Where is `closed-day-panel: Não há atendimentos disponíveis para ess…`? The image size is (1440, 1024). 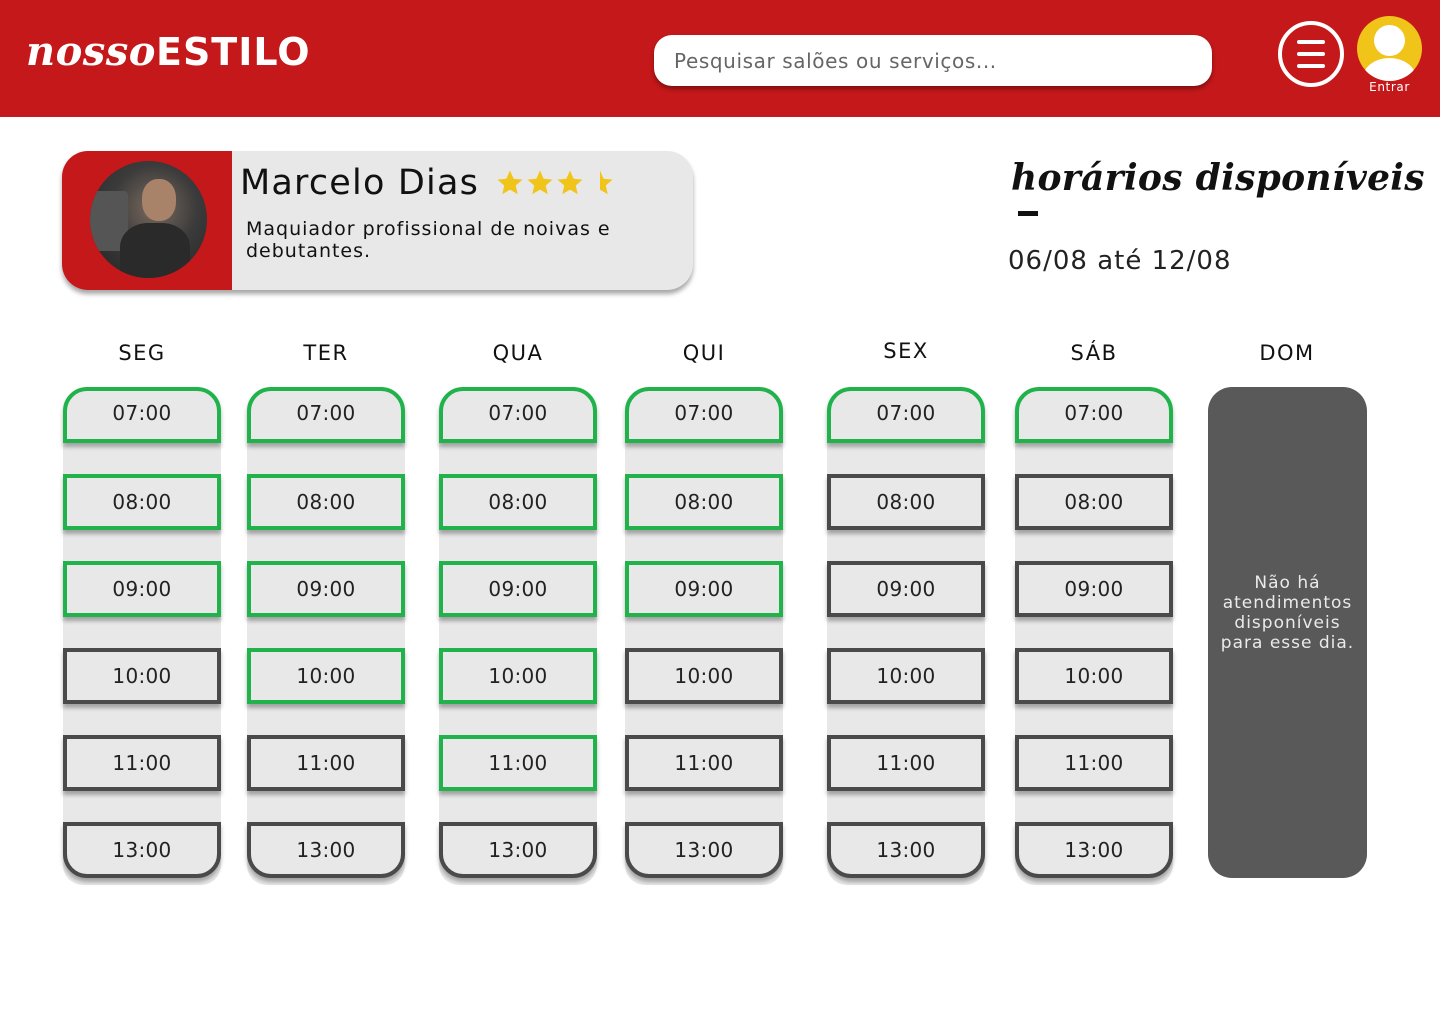 closed-day-panel: Não há atendimentos disponíveis para ess… is located at coordinates (1287, 632).